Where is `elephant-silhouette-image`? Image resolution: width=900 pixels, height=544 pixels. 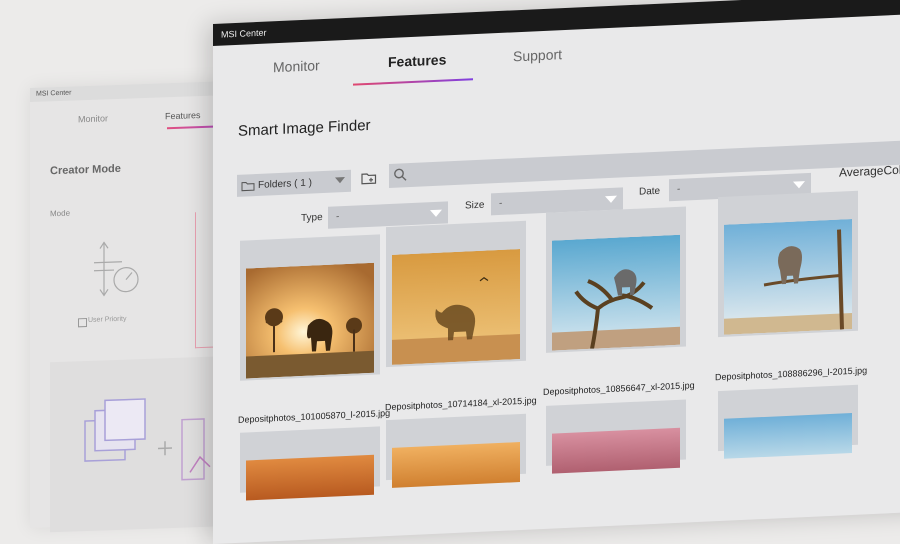
elephant-silhouette-image is located at coordinates (456, 307).